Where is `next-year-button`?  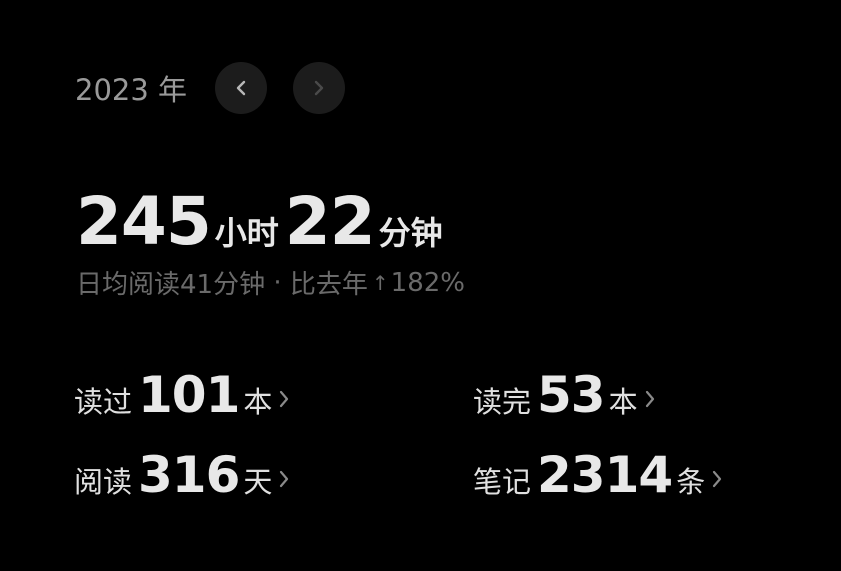 next-year-button is located at coordinates (319, 88).